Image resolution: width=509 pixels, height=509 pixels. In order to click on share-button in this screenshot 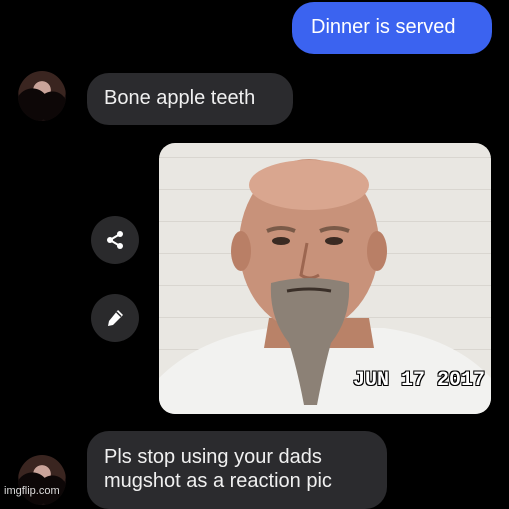, I will do `click(115, 240)`.